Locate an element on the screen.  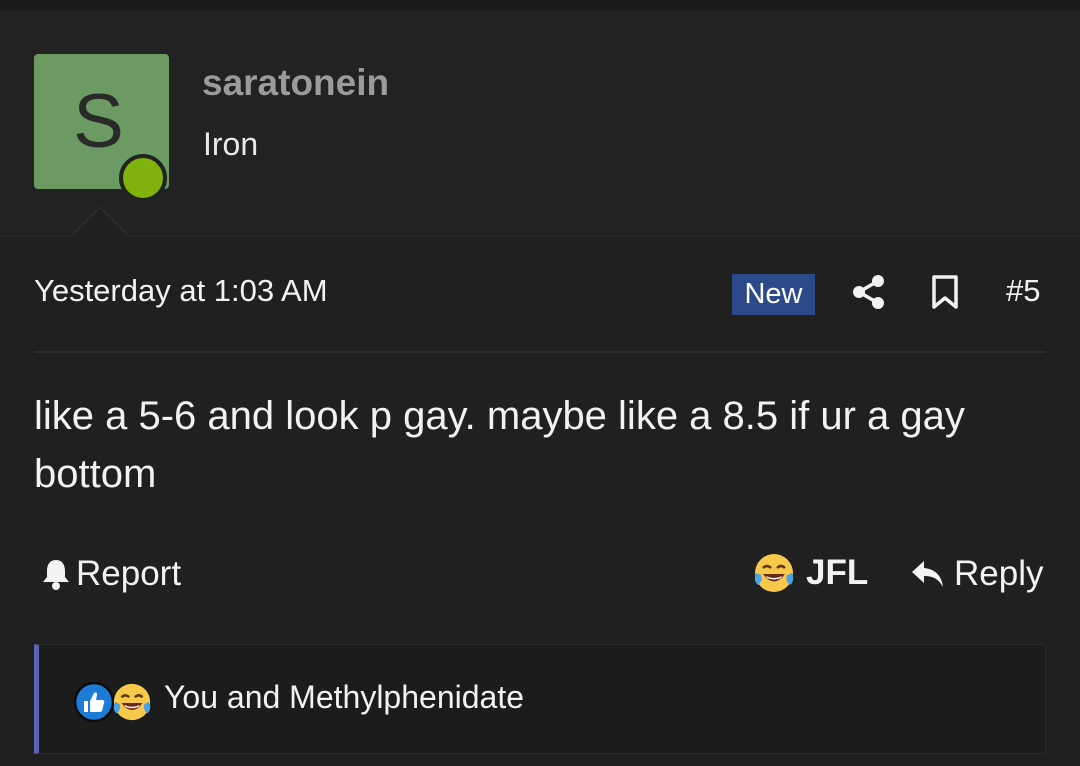
reactions-summary: You and Methylphenidate is located at coordinates (540, 699).